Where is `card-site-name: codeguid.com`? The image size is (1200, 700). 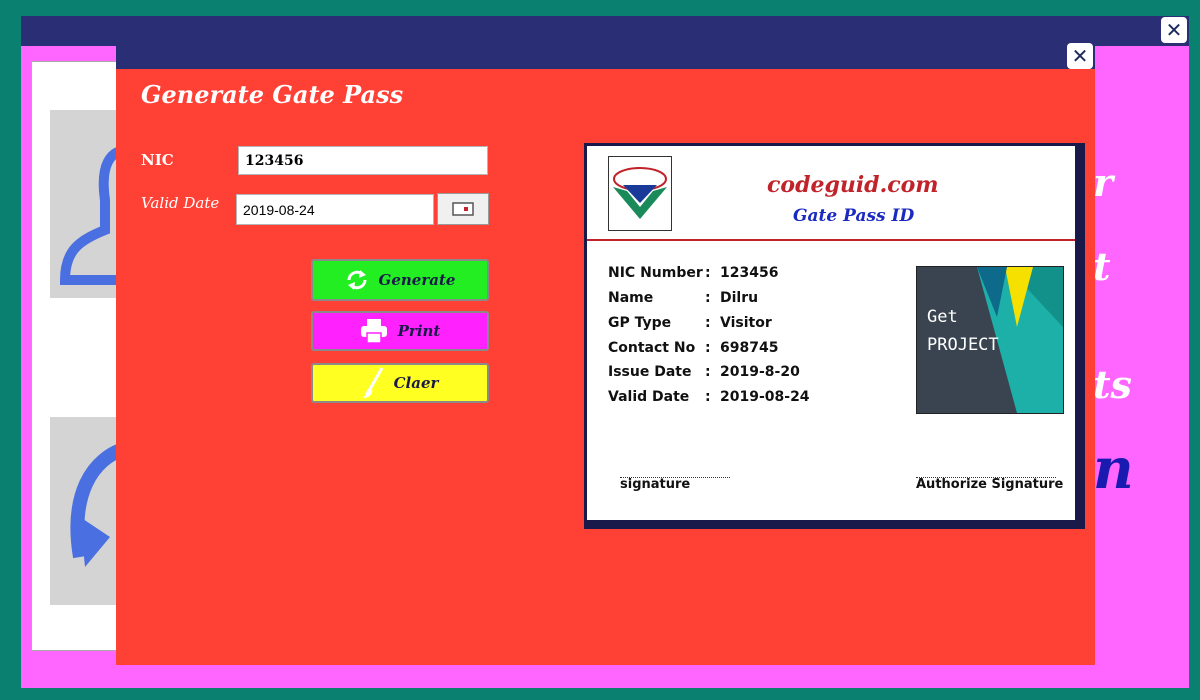
card-site-name: codeguid.com is located at coordinates (853, 185).